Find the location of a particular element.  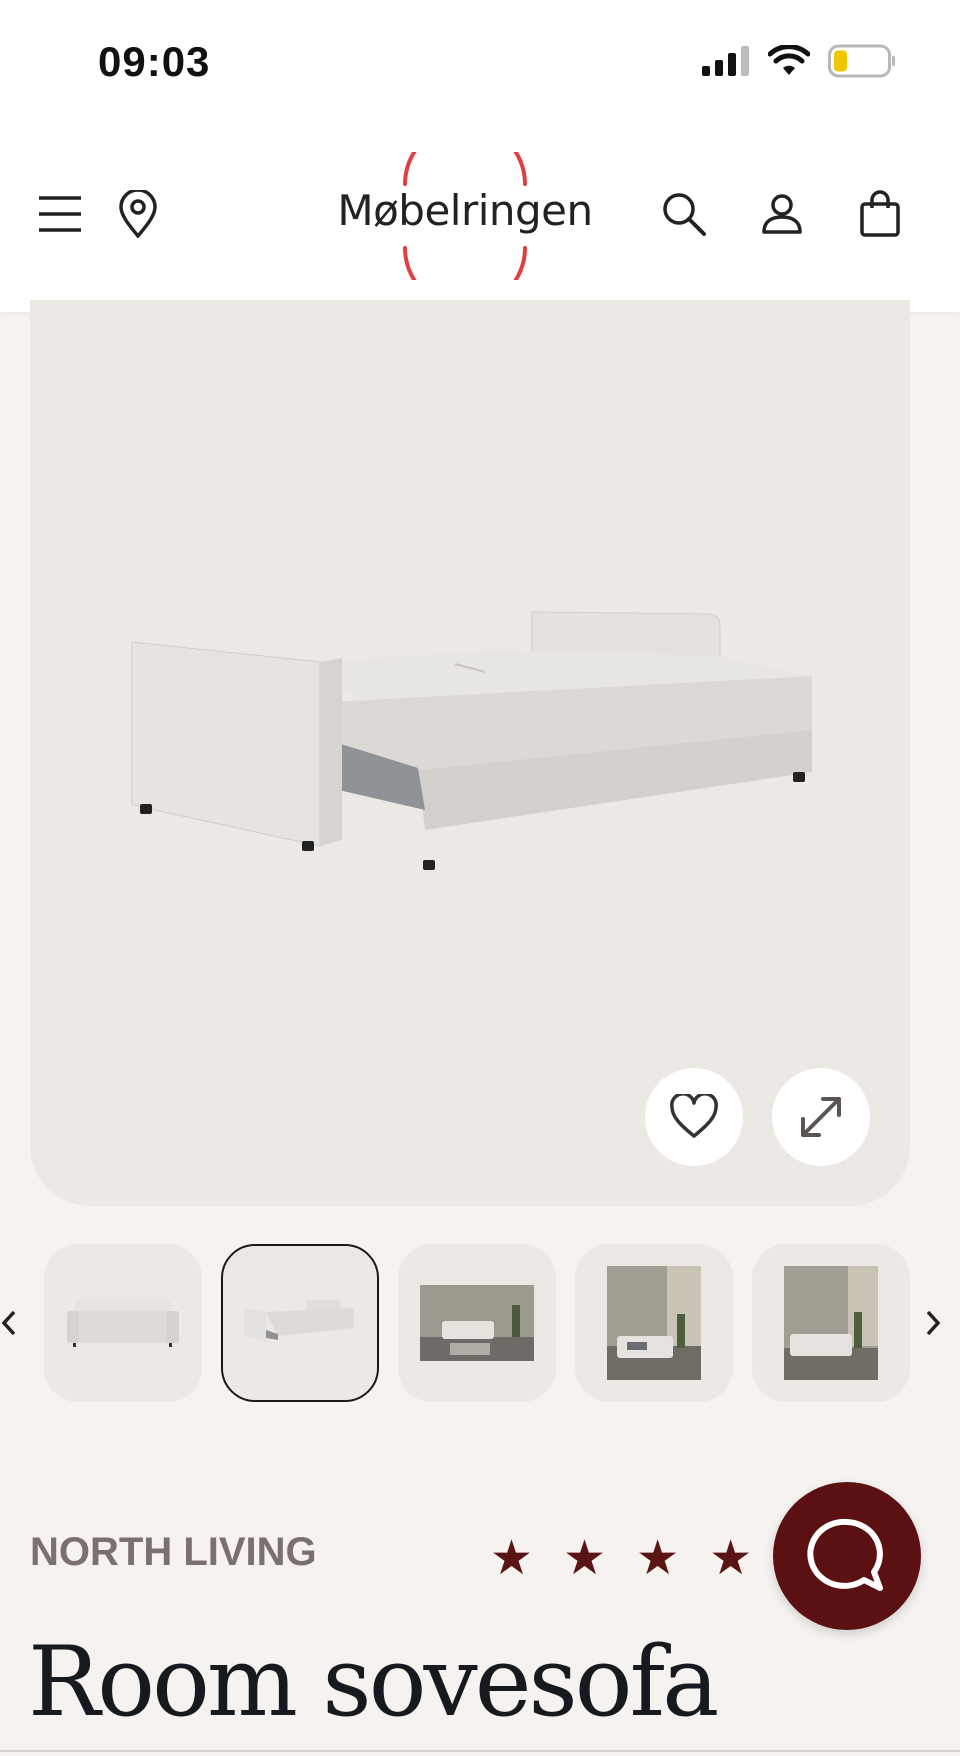

cellular-signal-icon is located at coordinates (725, 61).